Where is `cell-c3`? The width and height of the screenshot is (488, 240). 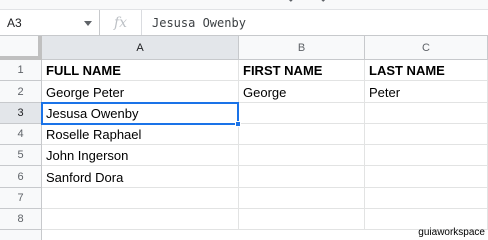 cell-c3 is located at coordinates (426, 113).